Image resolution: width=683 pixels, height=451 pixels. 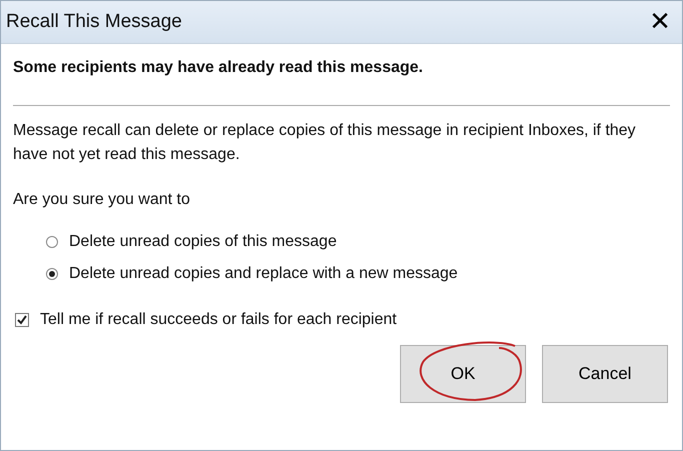 I want to click on checkbox-label: Tell me if recall succeeds or fails for each recipient, so click(x=218, y=320).